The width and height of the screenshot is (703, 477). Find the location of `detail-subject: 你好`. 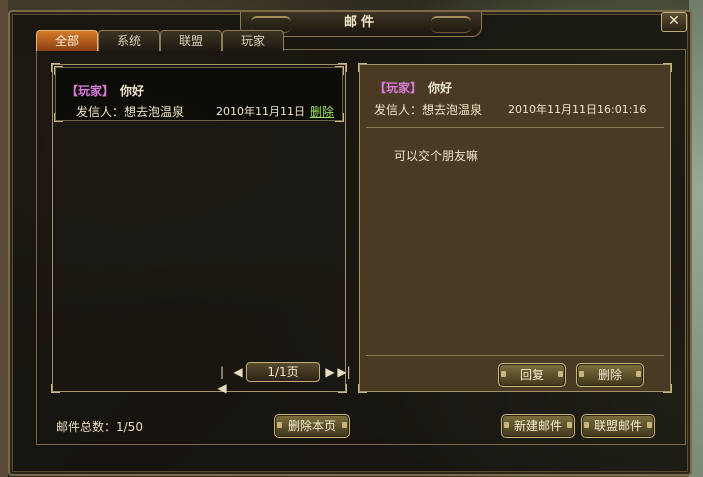

detail-subject: 你好 is located at coordinates (440, 88).